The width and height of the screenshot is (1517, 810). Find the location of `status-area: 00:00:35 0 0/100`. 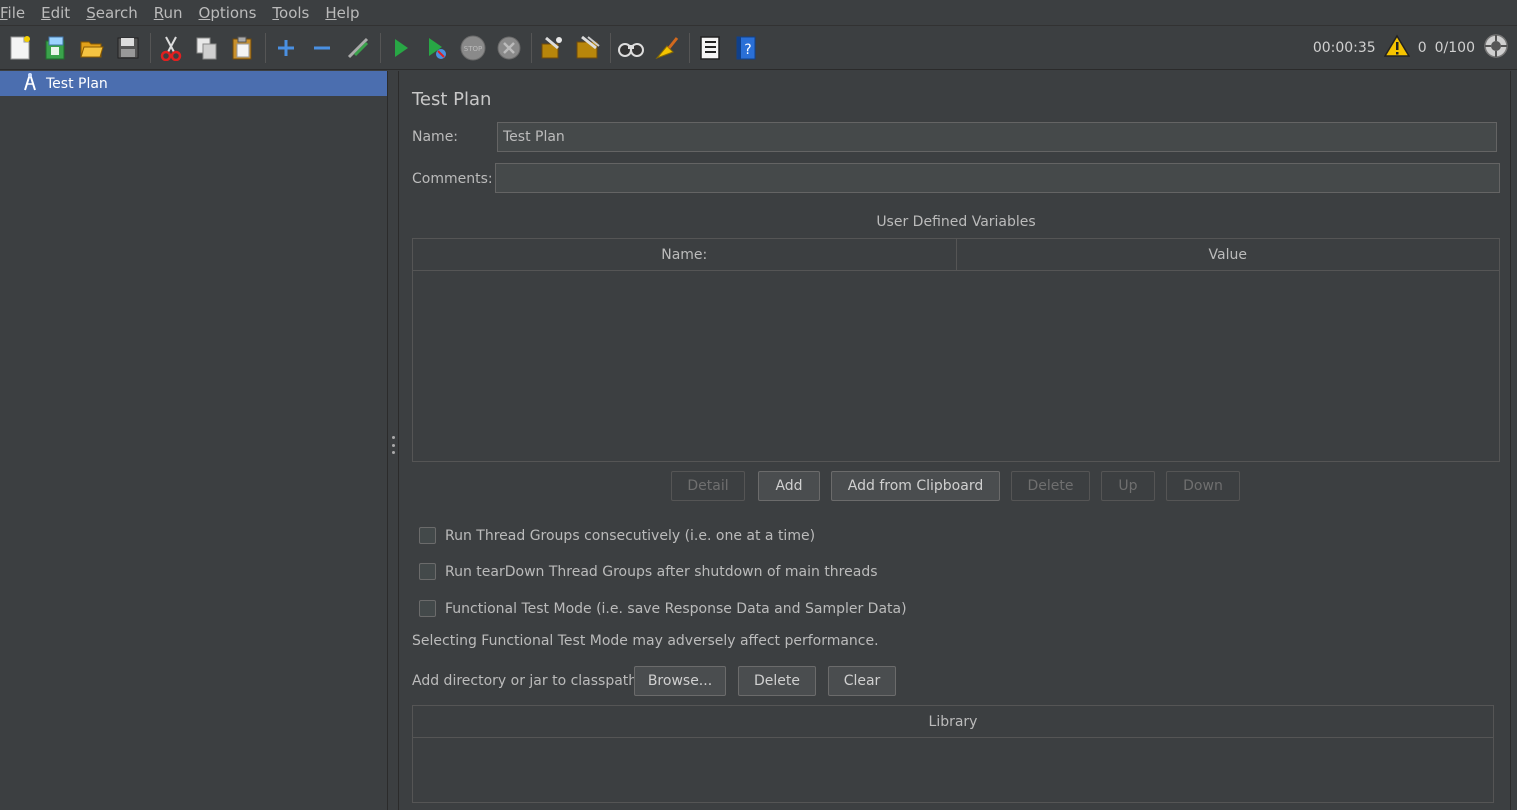

status-area: 00:00:35 0 0/100 is located at coordinates (1411, 48).